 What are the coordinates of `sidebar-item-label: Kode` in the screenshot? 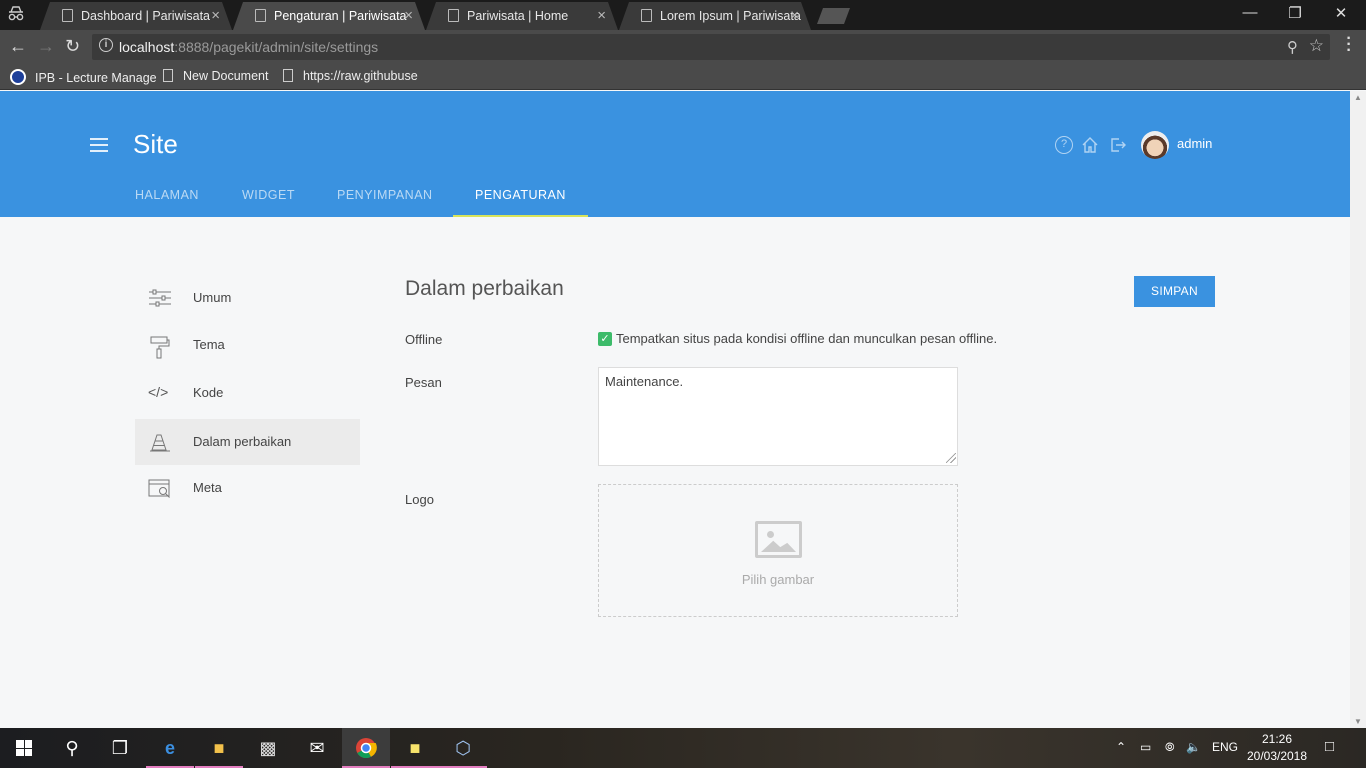 It's located at (208, 392).